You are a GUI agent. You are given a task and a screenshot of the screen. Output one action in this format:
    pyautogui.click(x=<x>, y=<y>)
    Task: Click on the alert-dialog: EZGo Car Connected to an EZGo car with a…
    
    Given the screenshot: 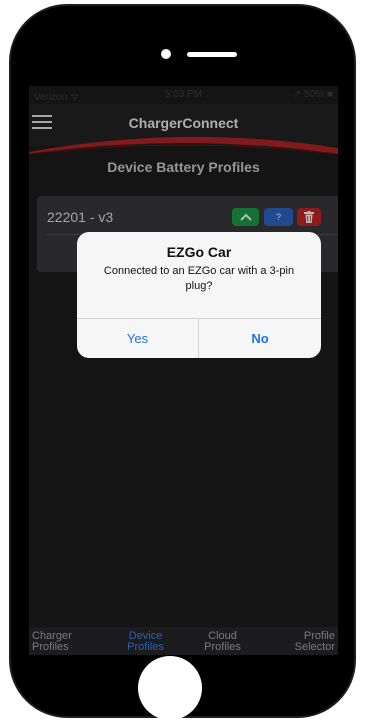 What is the action you would take?
    pyautogui.click(x=199, y=295)
    